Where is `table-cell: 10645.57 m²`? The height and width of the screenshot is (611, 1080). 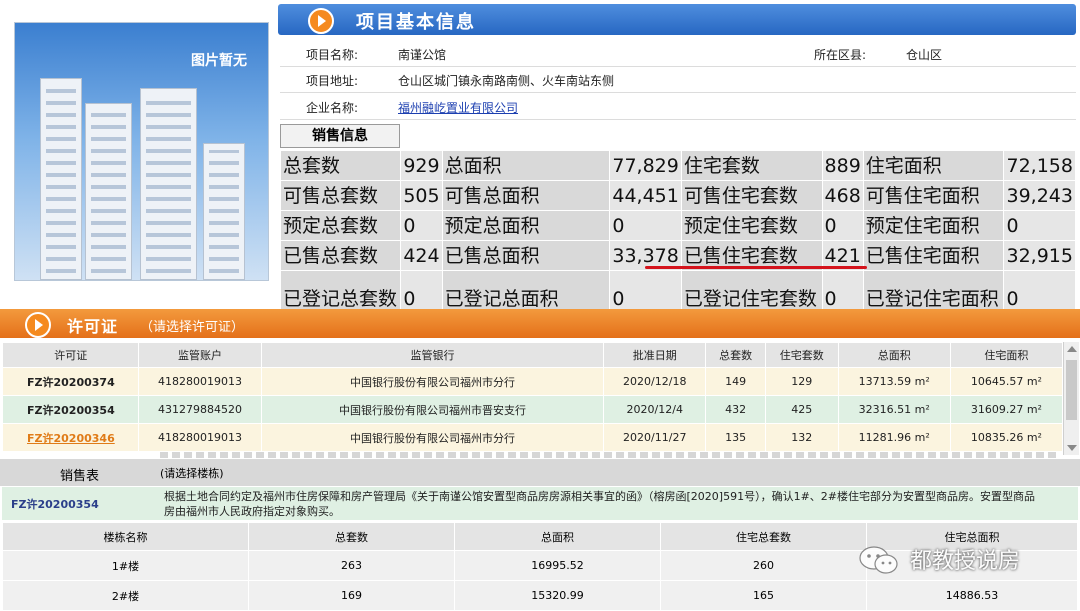
table-cell: 10645.57 m² is located at coordinates (1006, 381).